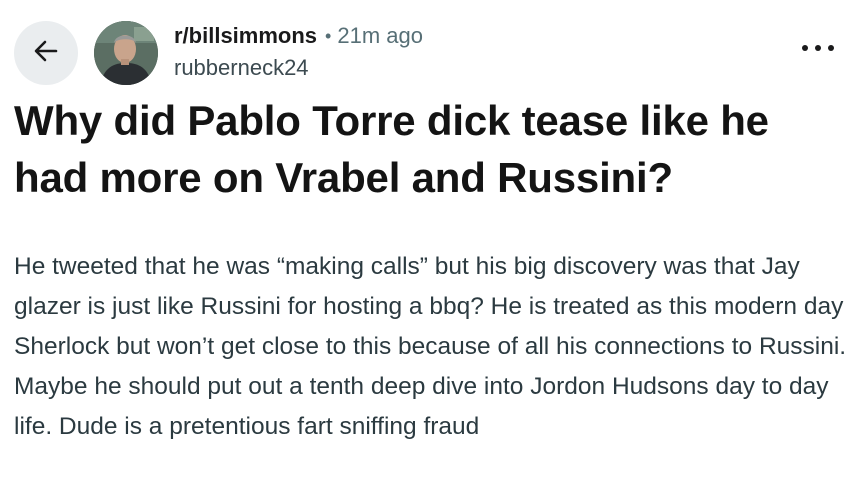  What do you see at coordinates (380, 35) in the screenshot?
I see `post-time: 21m ago` at bounding box center [380, 35].